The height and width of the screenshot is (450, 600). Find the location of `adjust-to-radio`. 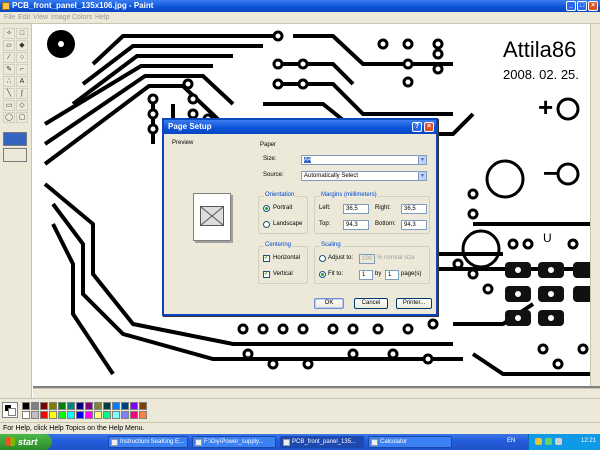

adjust-to-radio is located at coordinates (322, 258).